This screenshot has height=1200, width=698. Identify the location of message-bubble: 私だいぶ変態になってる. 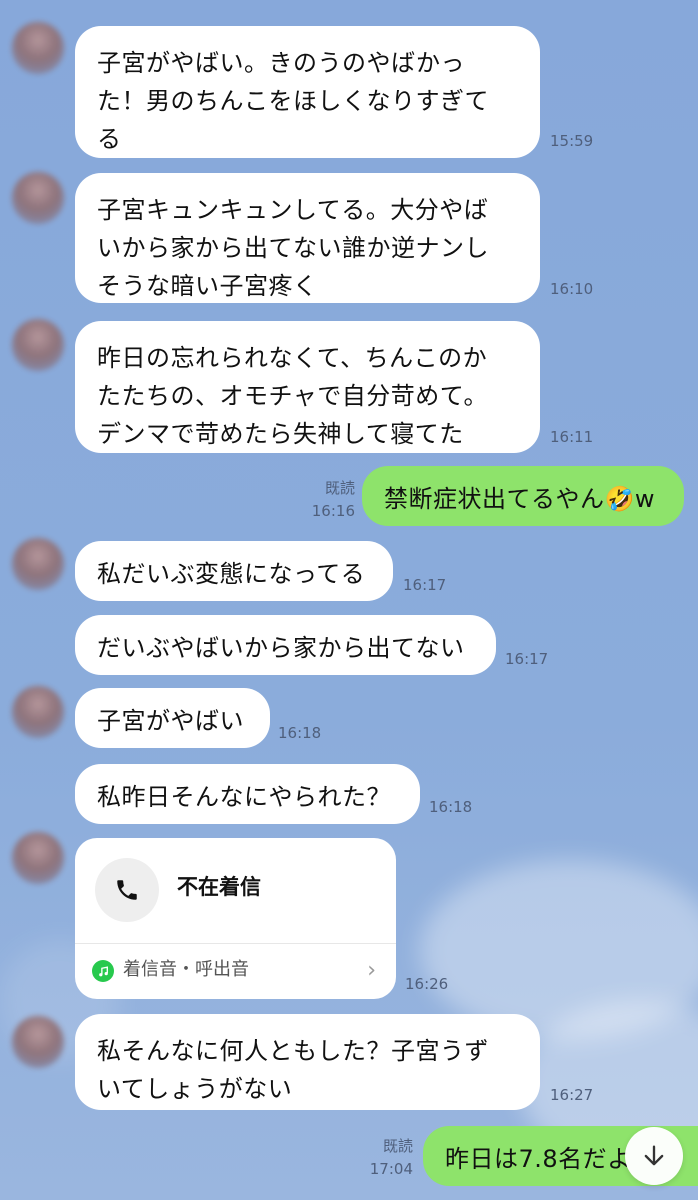
(234, 571).